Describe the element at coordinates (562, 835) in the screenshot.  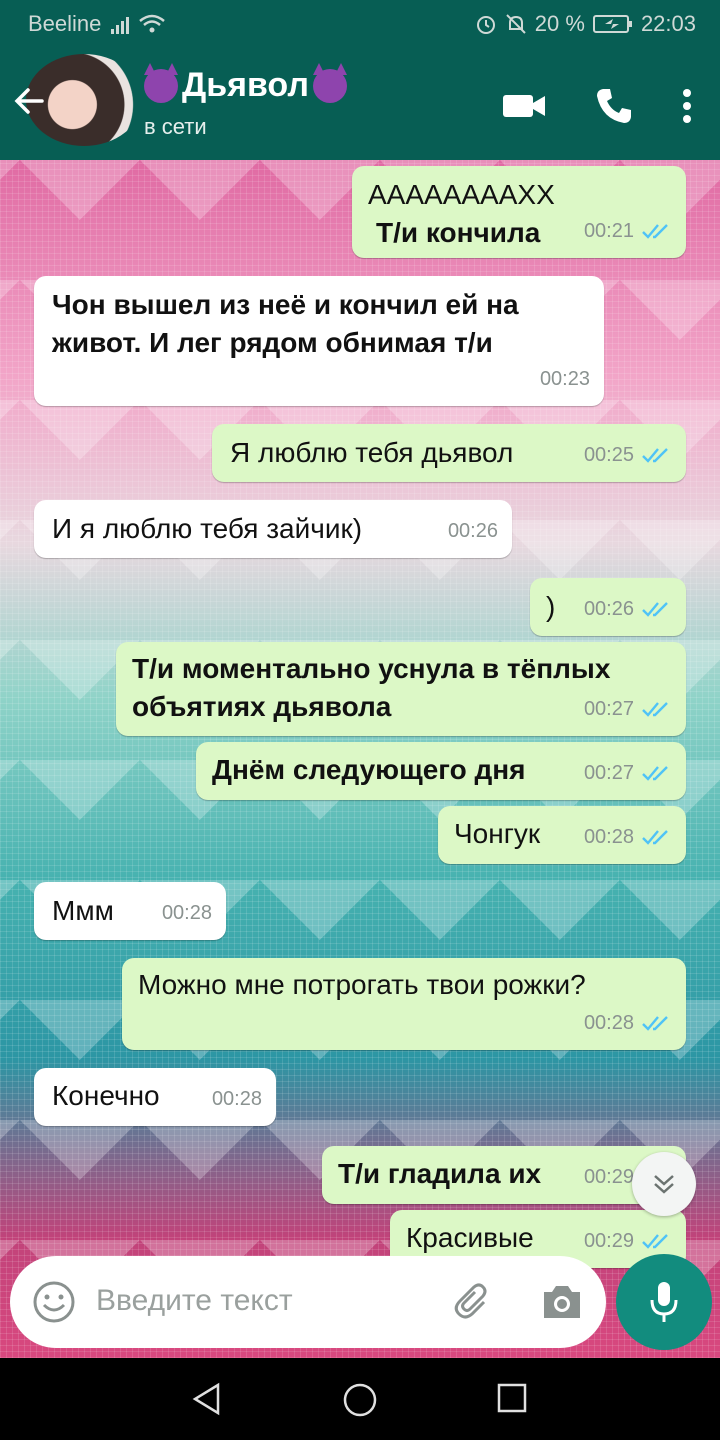
I see `message-bubble-outgoing: Чонгук 00:28` at that location.